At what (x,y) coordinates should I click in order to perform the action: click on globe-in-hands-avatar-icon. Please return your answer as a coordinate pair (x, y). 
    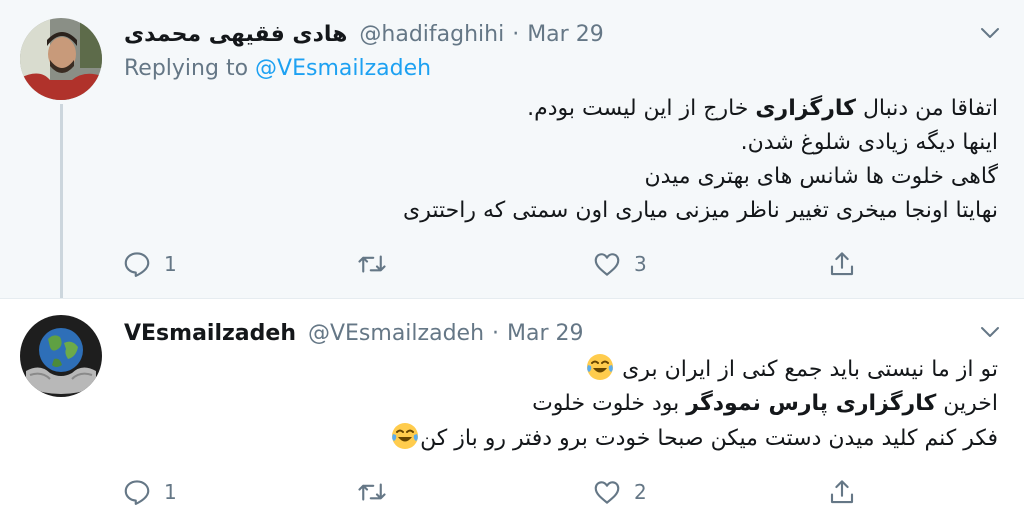
    Looking at the image, I should click on (61, 356).